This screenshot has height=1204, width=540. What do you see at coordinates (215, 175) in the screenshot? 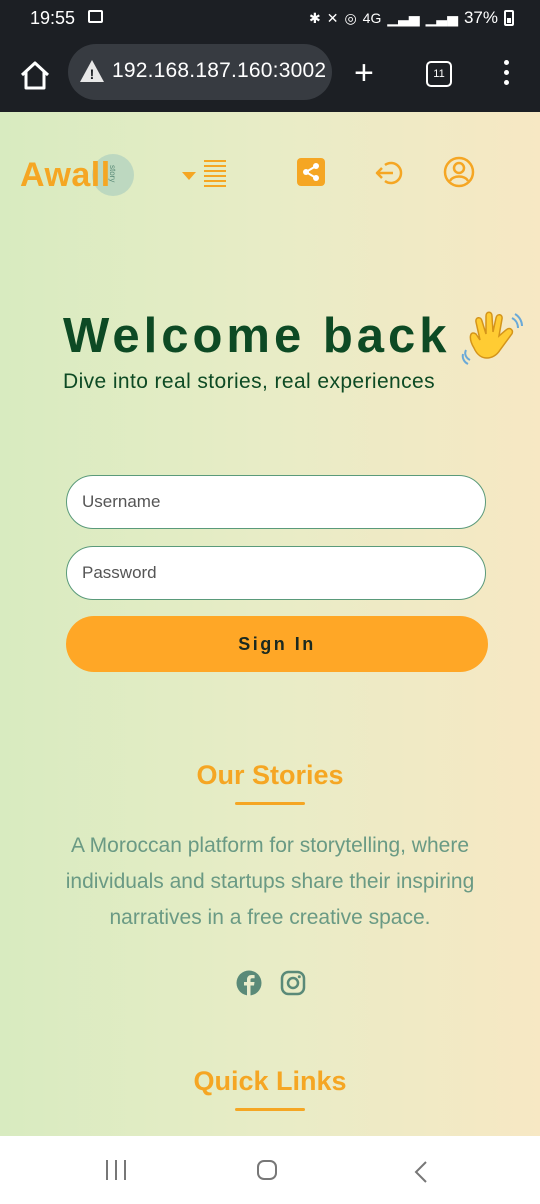
I see `list-lines-icon` at bounding box center [215, 175].